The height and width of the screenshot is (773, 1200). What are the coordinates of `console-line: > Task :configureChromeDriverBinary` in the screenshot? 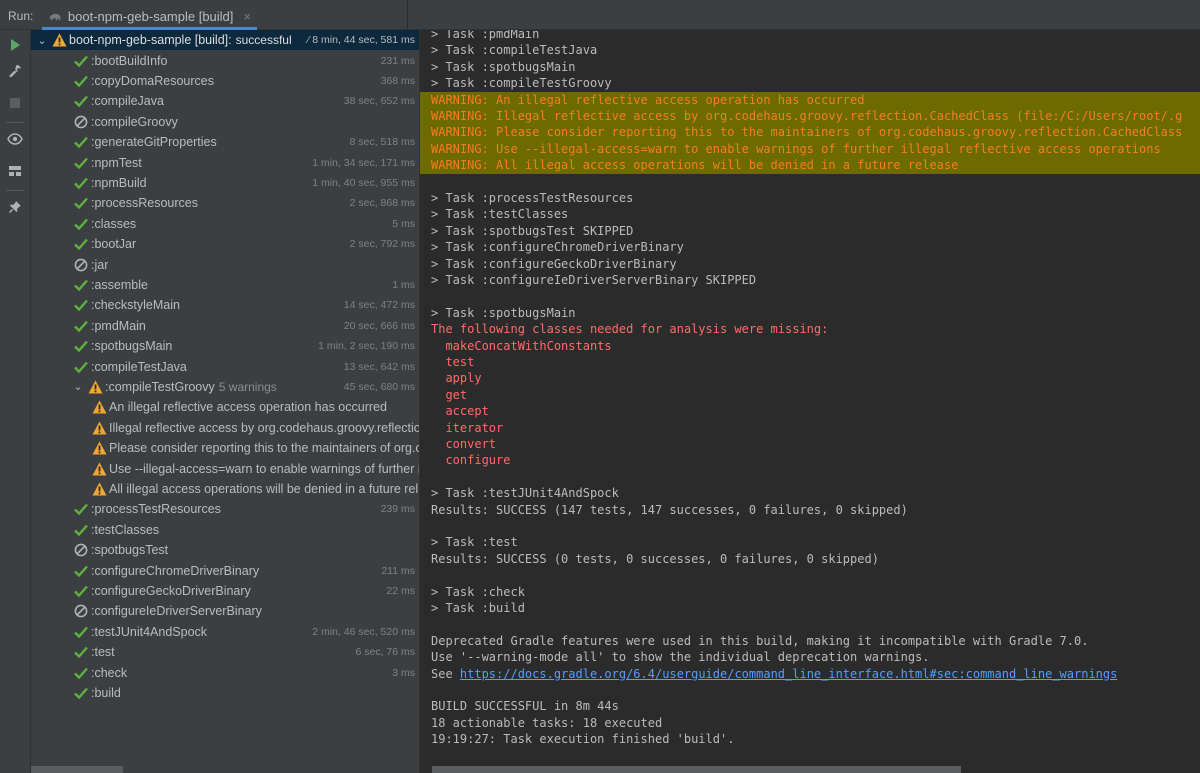 It's located at (557, 247).